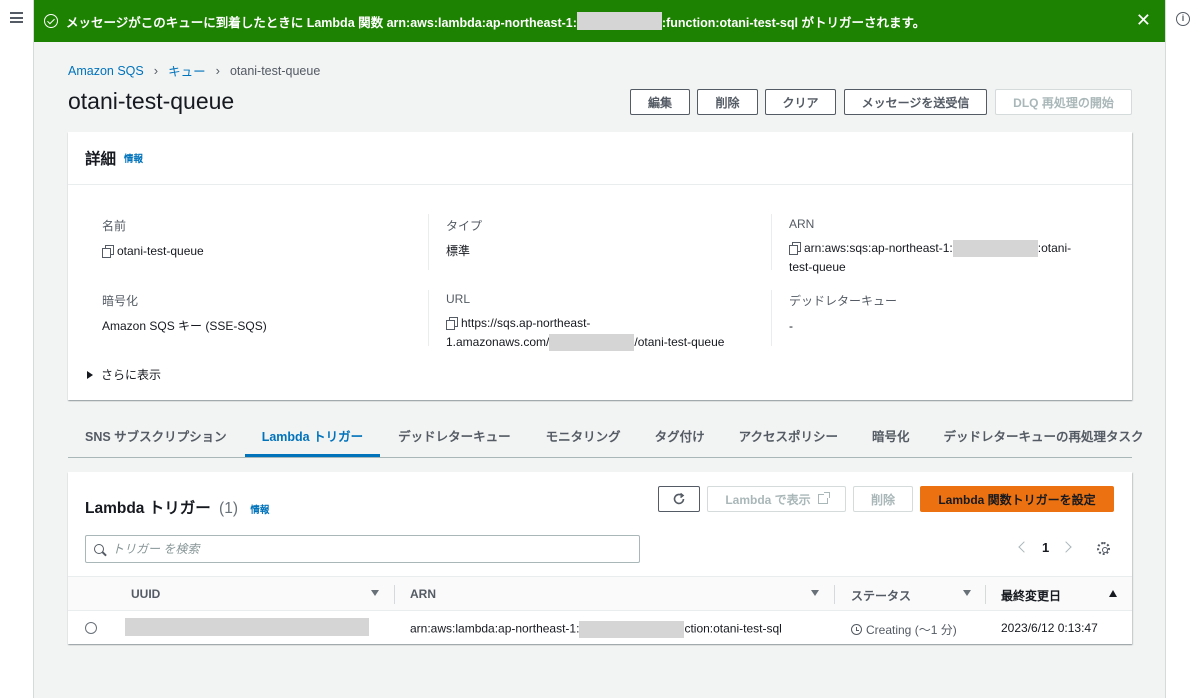 The image size is (1200, 698). I want to click on row-select-radio, so click(91, 628).